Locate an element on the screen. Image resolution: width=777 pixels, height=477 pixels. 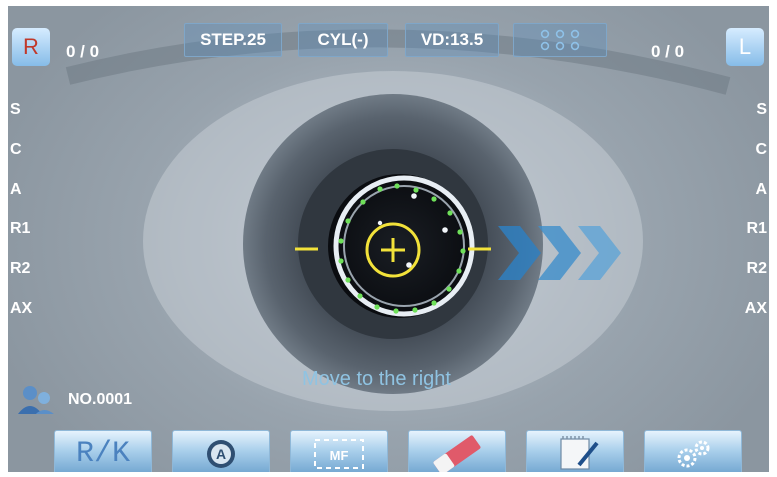
left-eye-button: L is located at coordinates (745, 47).